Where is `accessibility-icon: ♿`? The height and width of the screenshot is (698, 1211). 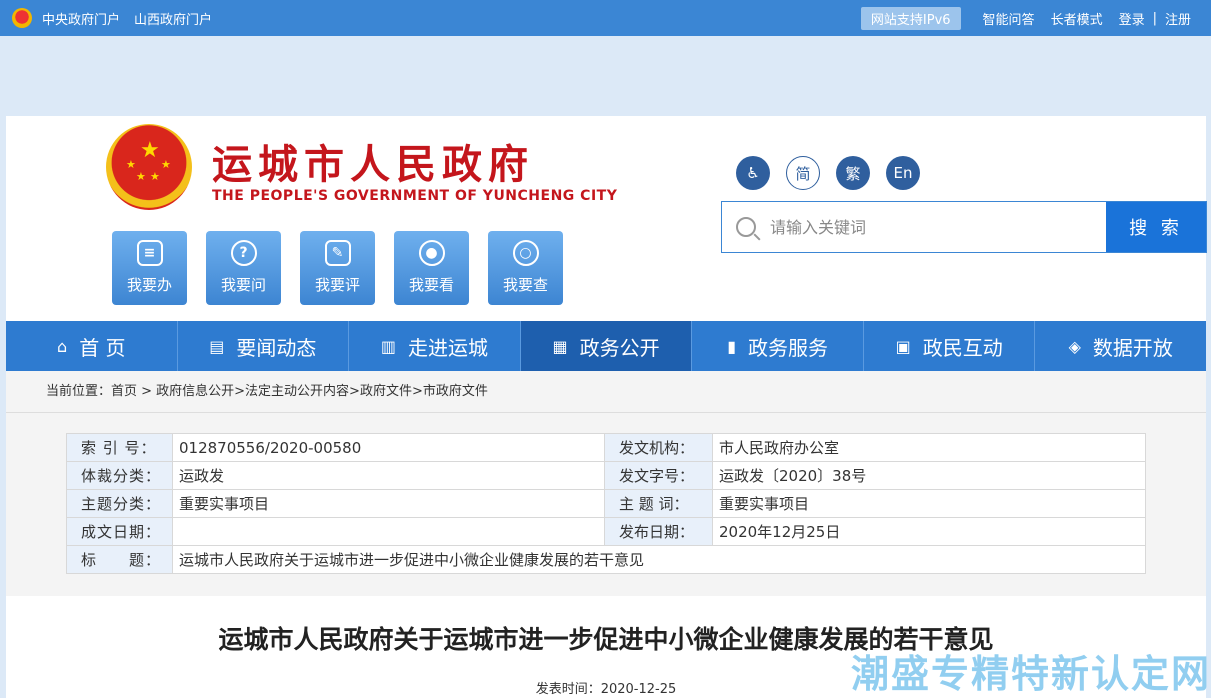 accessibility-icon: ♿ is located at coordinates (753, 173).